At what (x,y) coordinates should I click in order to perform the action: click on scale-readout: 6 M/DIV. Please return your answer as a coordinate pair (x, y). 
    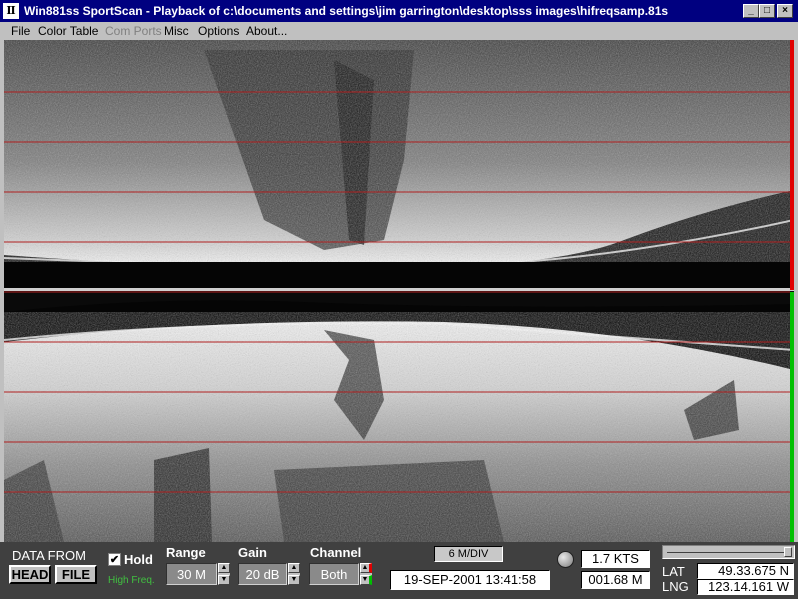
    Looking at the image, I should click on (468, 554).